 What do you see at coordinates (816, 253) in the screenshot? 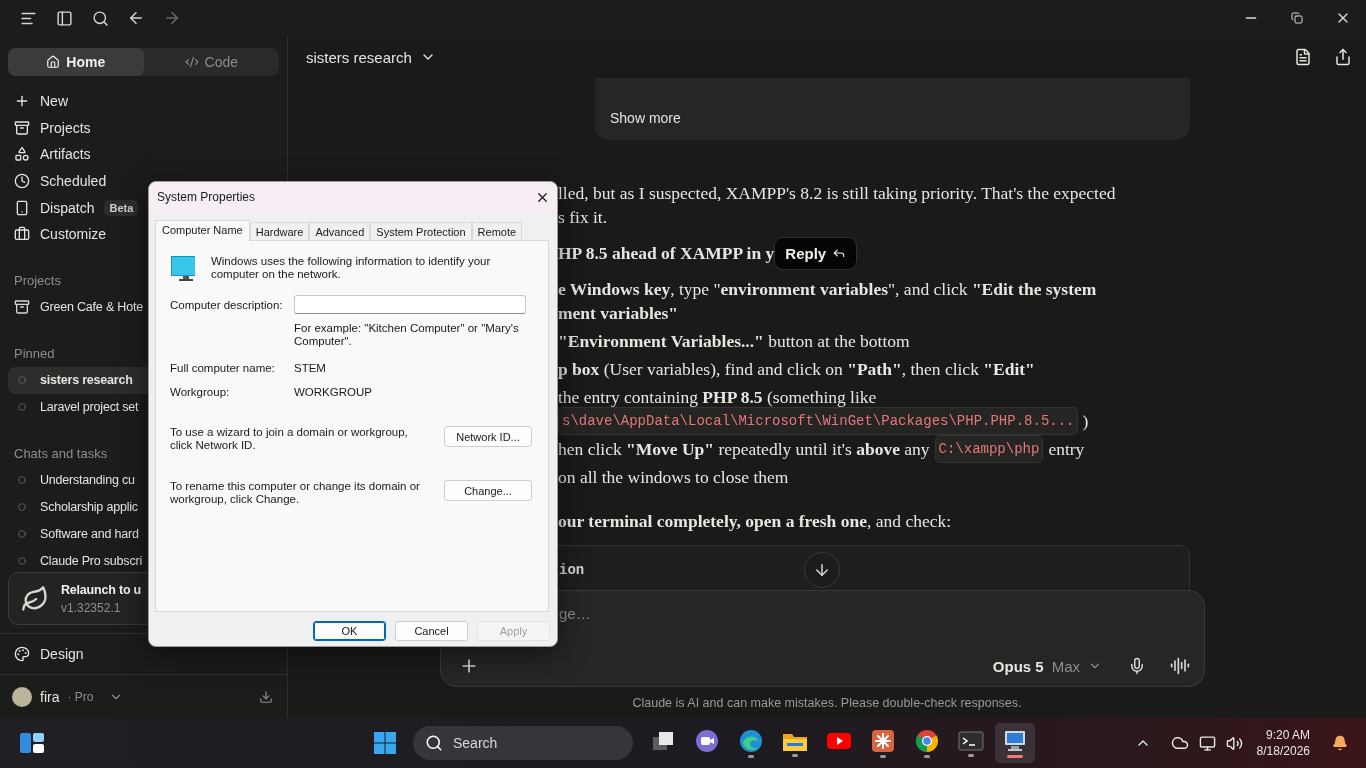
I see `reply-button: Reply` at bounding box center [816, 253].